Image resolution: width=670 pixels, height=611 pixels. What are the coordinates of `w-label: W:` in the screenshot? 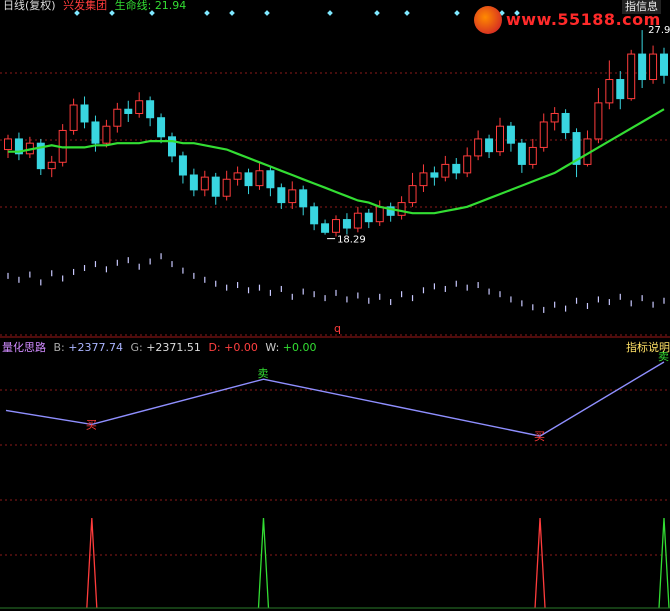 It's located at (272, 347).